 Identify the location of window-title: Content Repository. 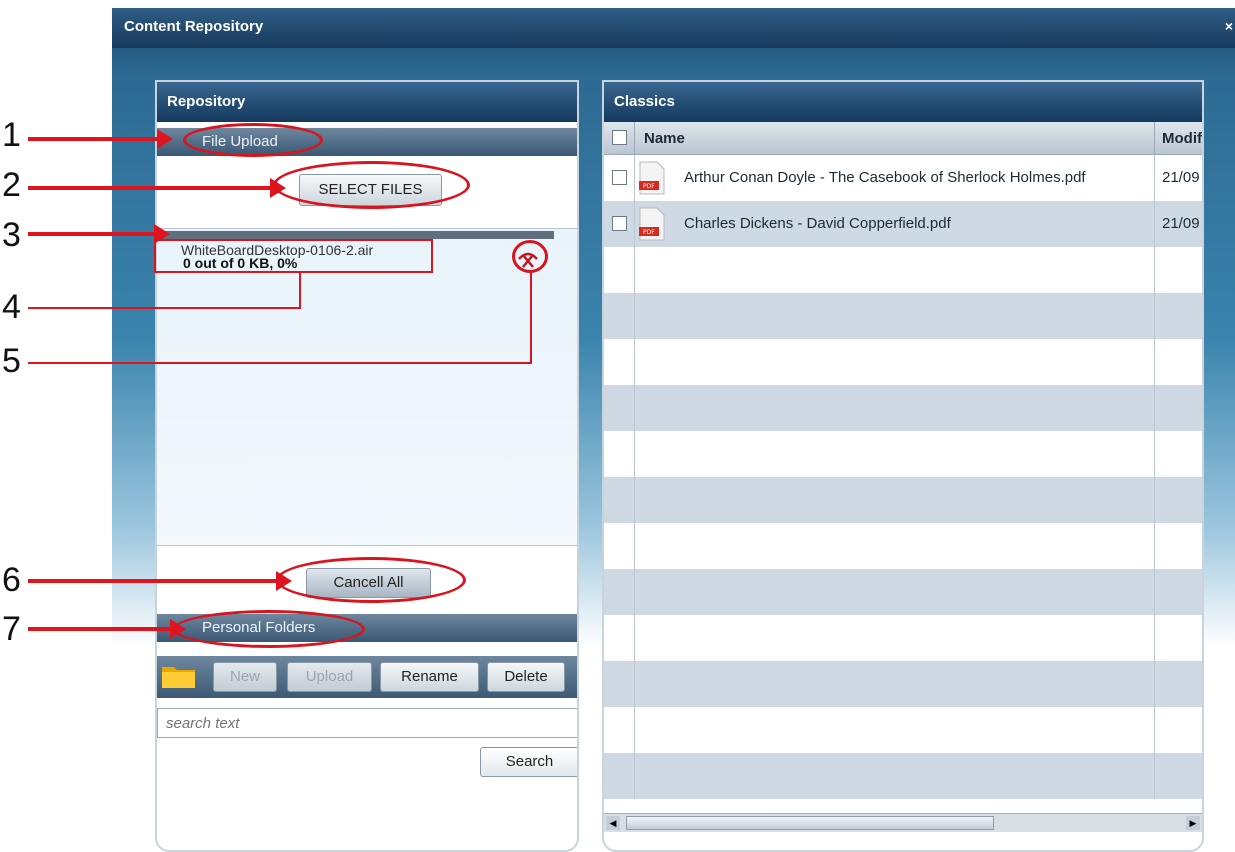
(194, 26).